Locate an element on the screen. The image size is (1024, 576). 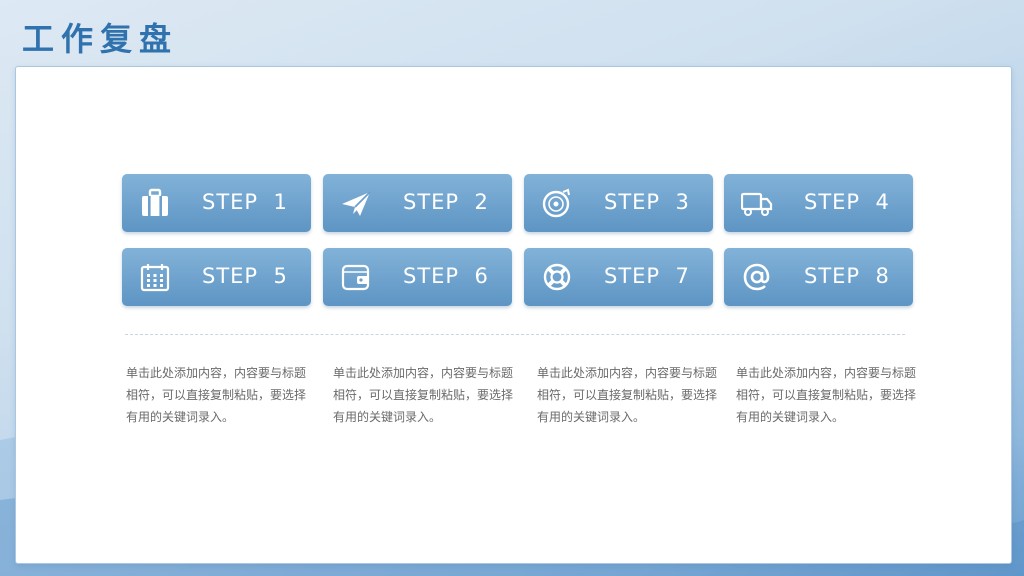
step-6-button: STEP 6 is located at coordinates (417, 277).